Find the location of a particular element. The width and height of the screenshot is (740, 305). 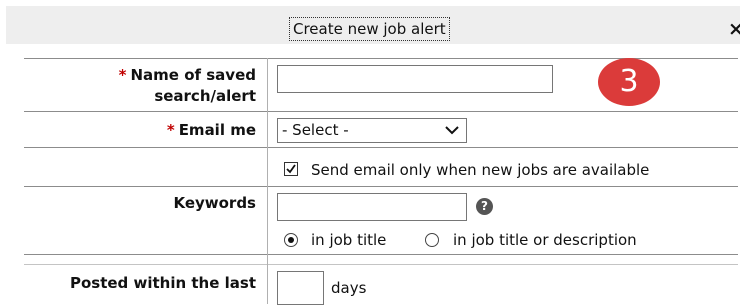

radio-in-title-or-description-label: in job title or description is located at coordinates (545, 240).